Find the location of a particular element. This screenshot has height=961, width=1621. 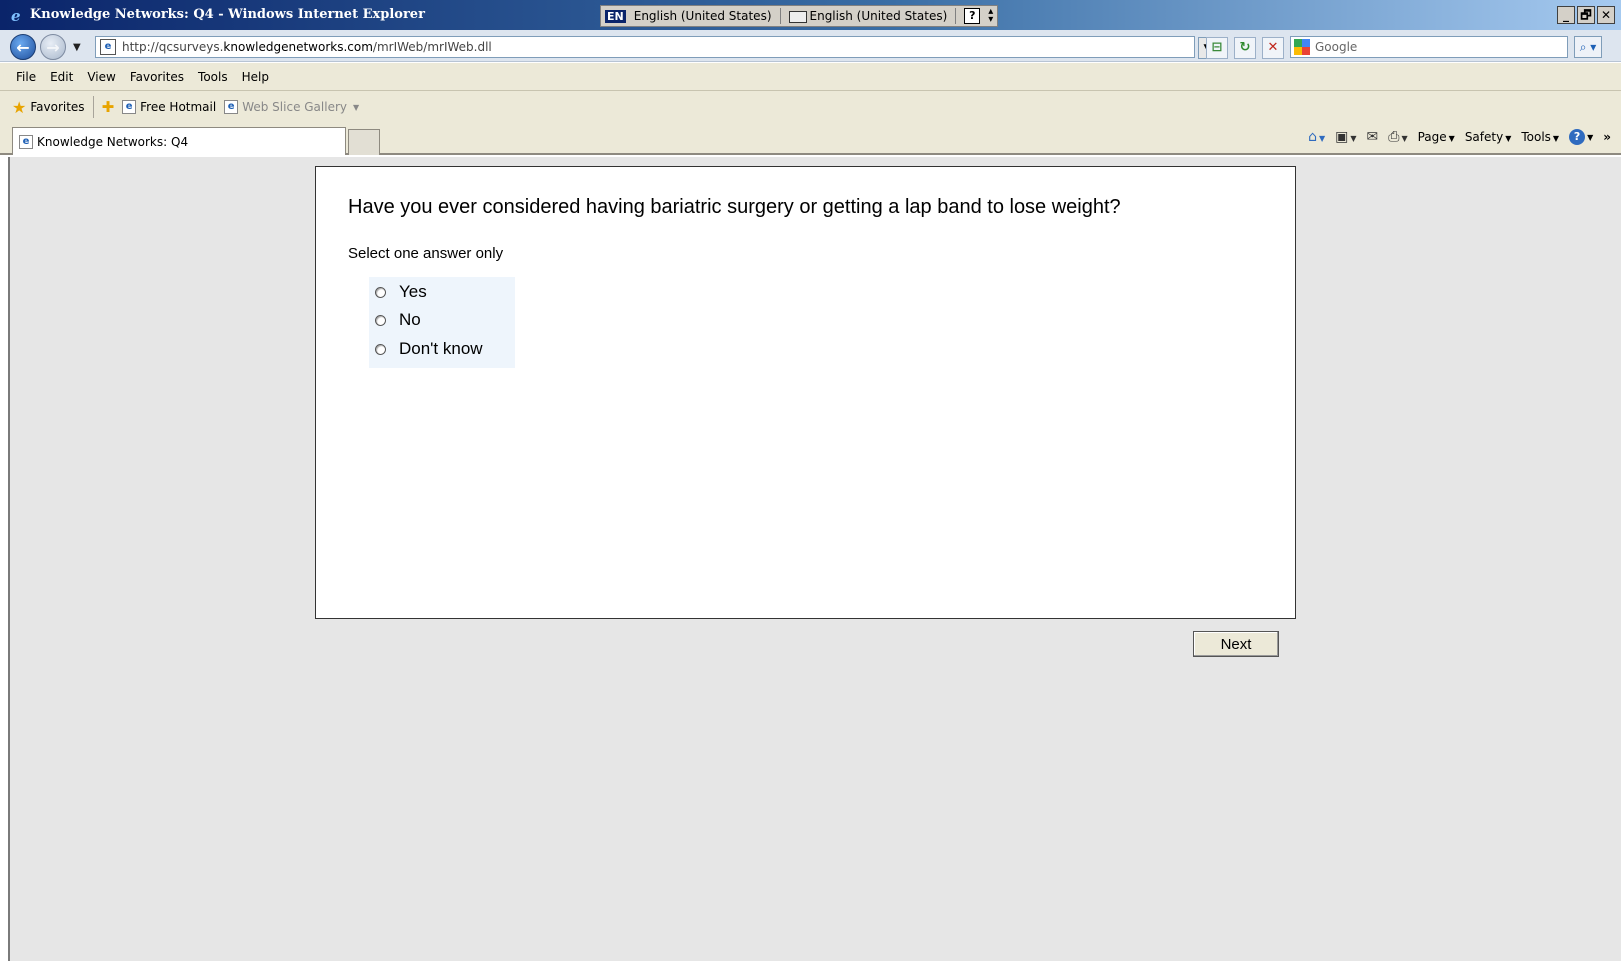

answer-option-dont-know: Don't know is located at coordinates (426, 349).